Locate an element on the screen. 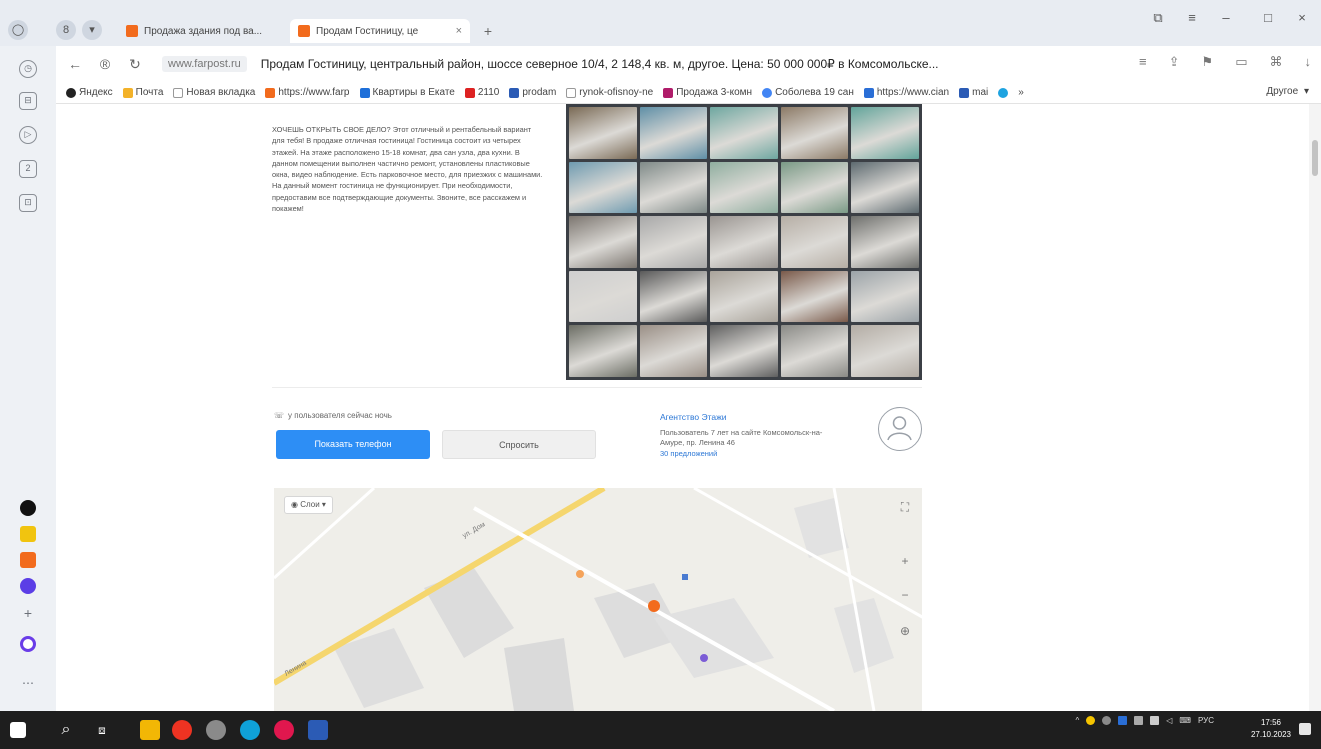 This screenshot has height=749, width=1321. location-map: ул. Дом Ленина ◉ Слои ▾ ⛶ + − ⊕ is located at coordinates (598, 599).